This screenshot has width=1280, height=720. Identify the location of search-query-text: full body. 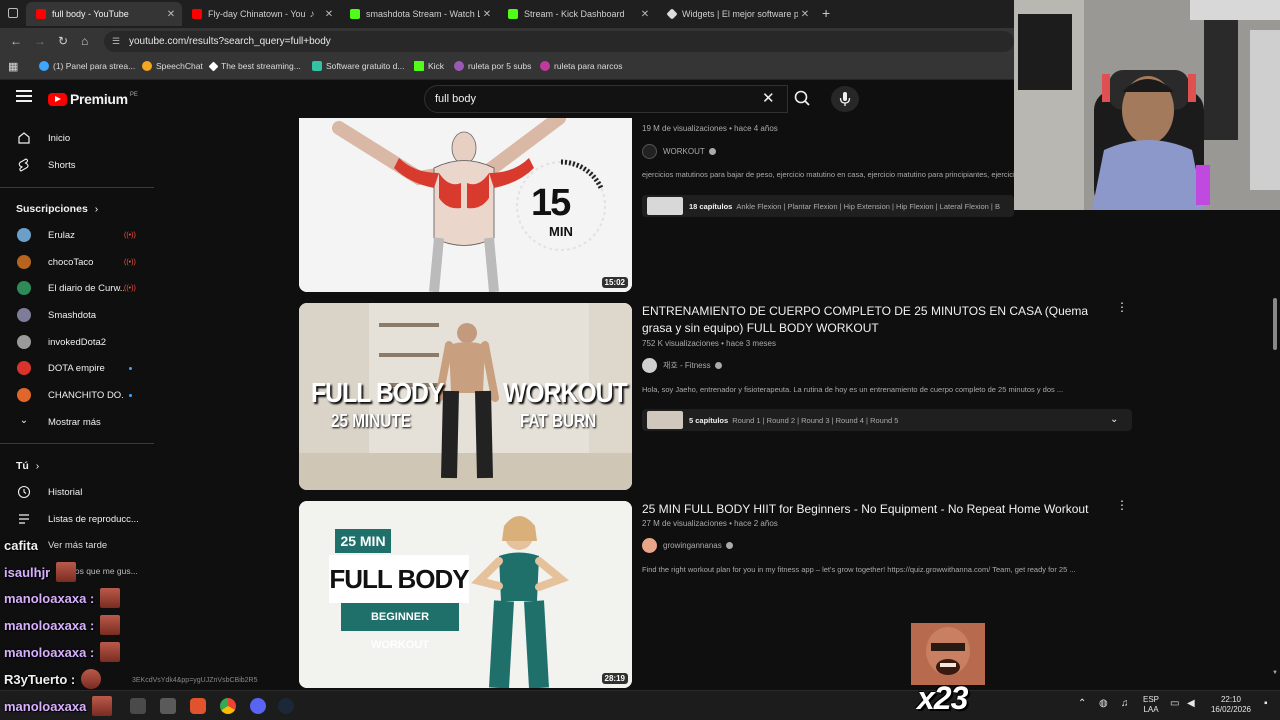
(455, 99).